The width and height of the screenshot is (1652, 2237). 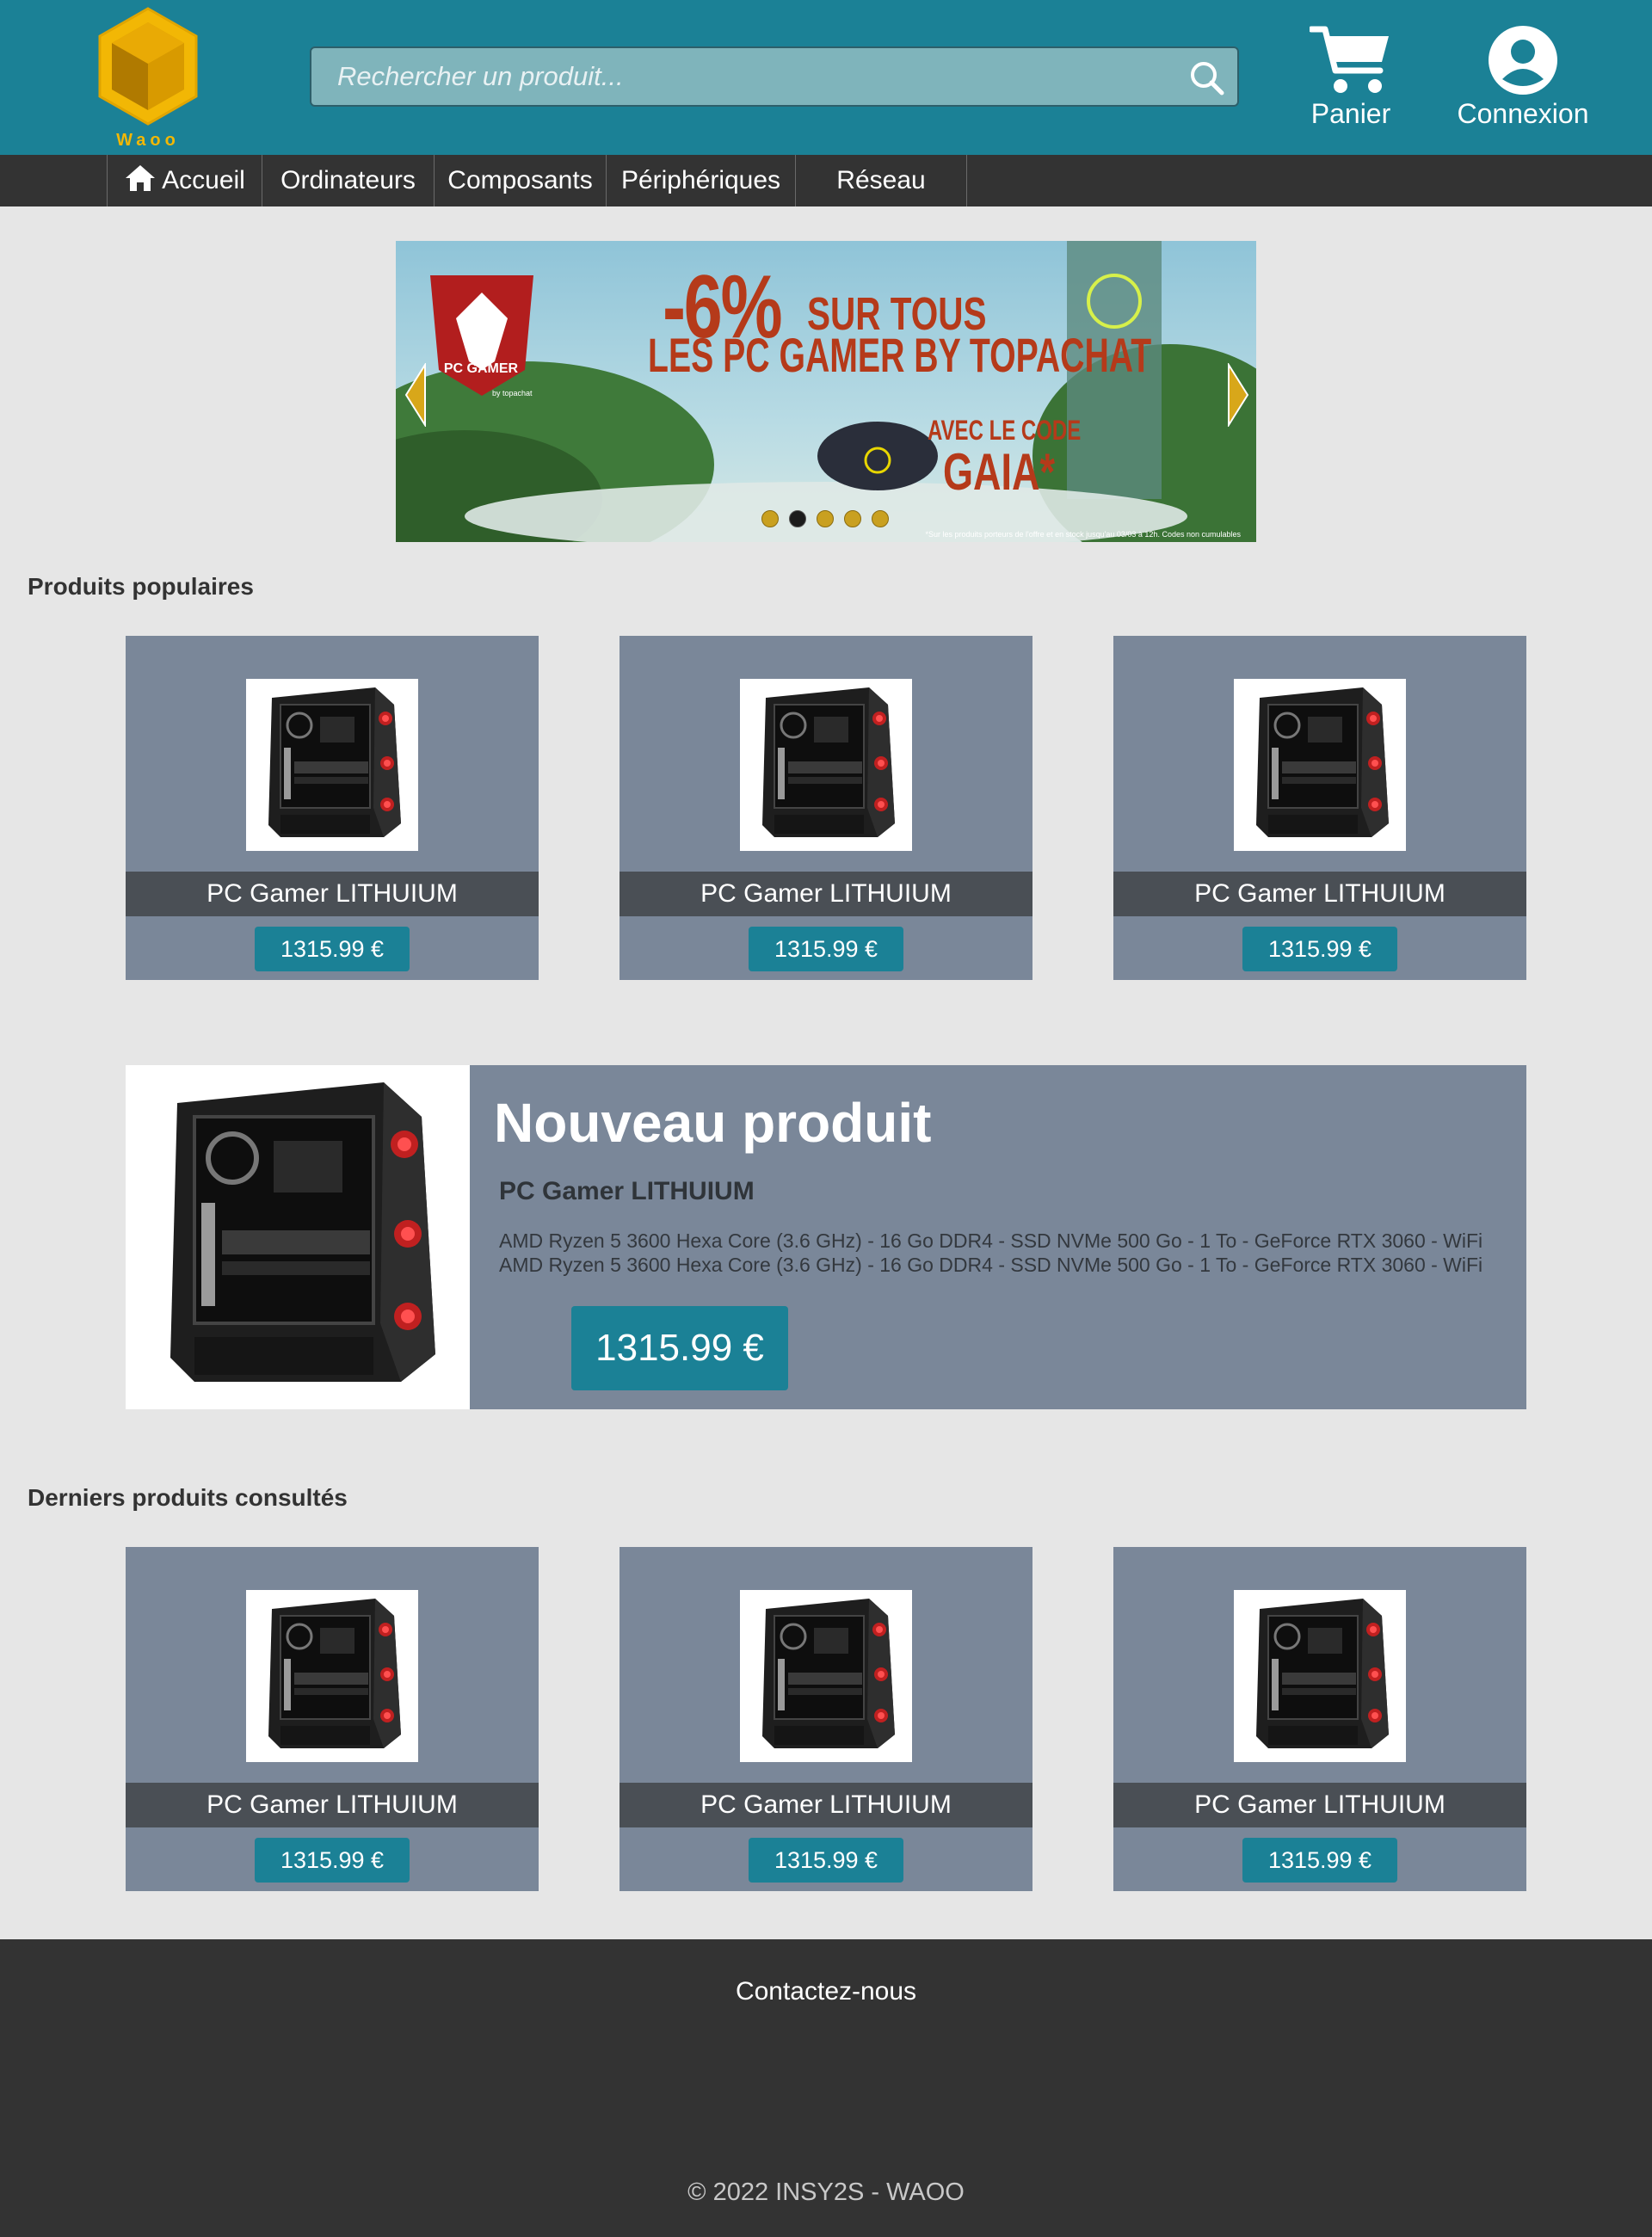 I want to click on featured-title: Nouveau produit, so click(x=713, y=1123).